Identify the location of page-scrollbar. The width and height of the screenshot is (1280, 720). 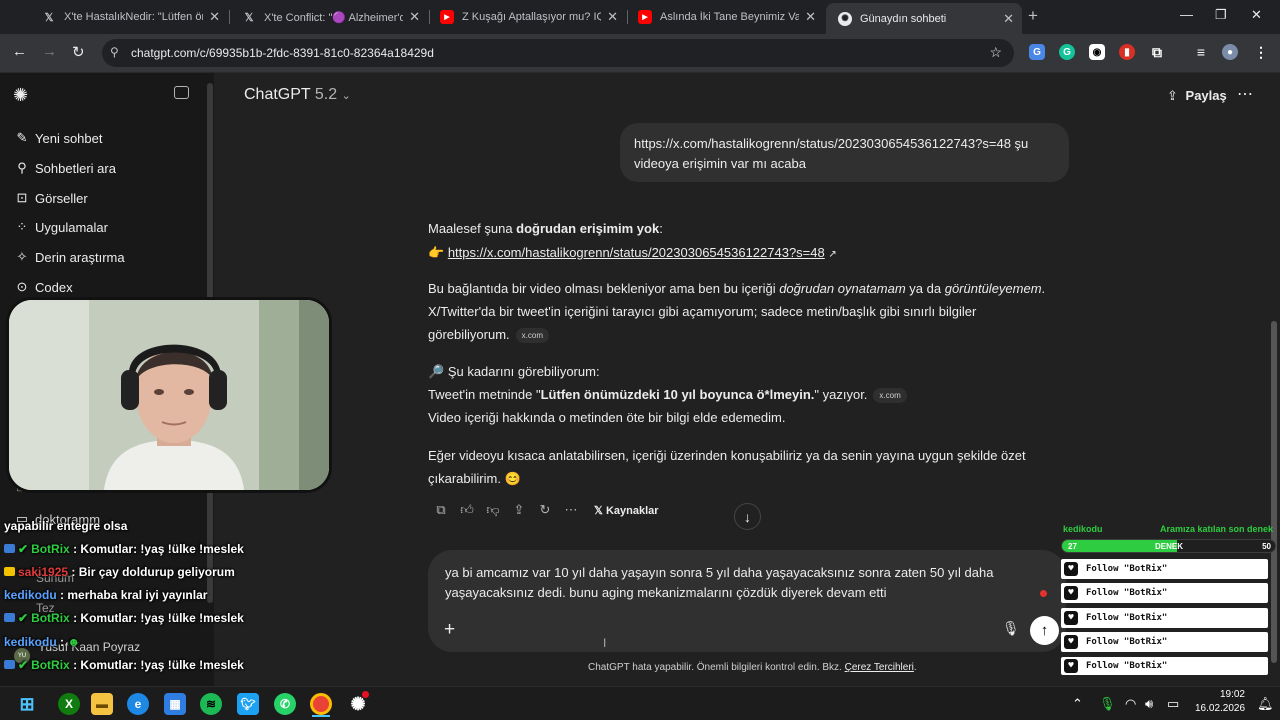
(1274, 379).